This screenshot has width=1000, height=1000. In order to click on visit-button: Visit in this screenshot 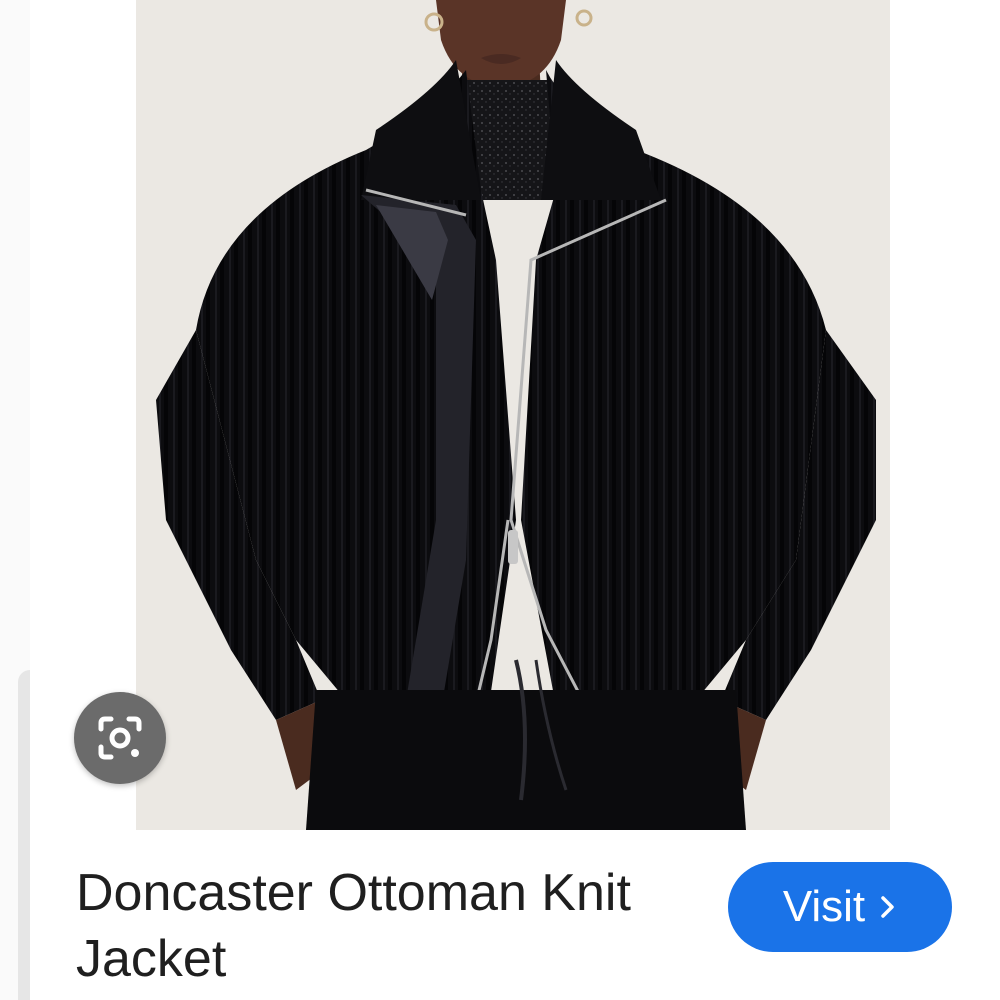, I will do `click(840, 907)`.